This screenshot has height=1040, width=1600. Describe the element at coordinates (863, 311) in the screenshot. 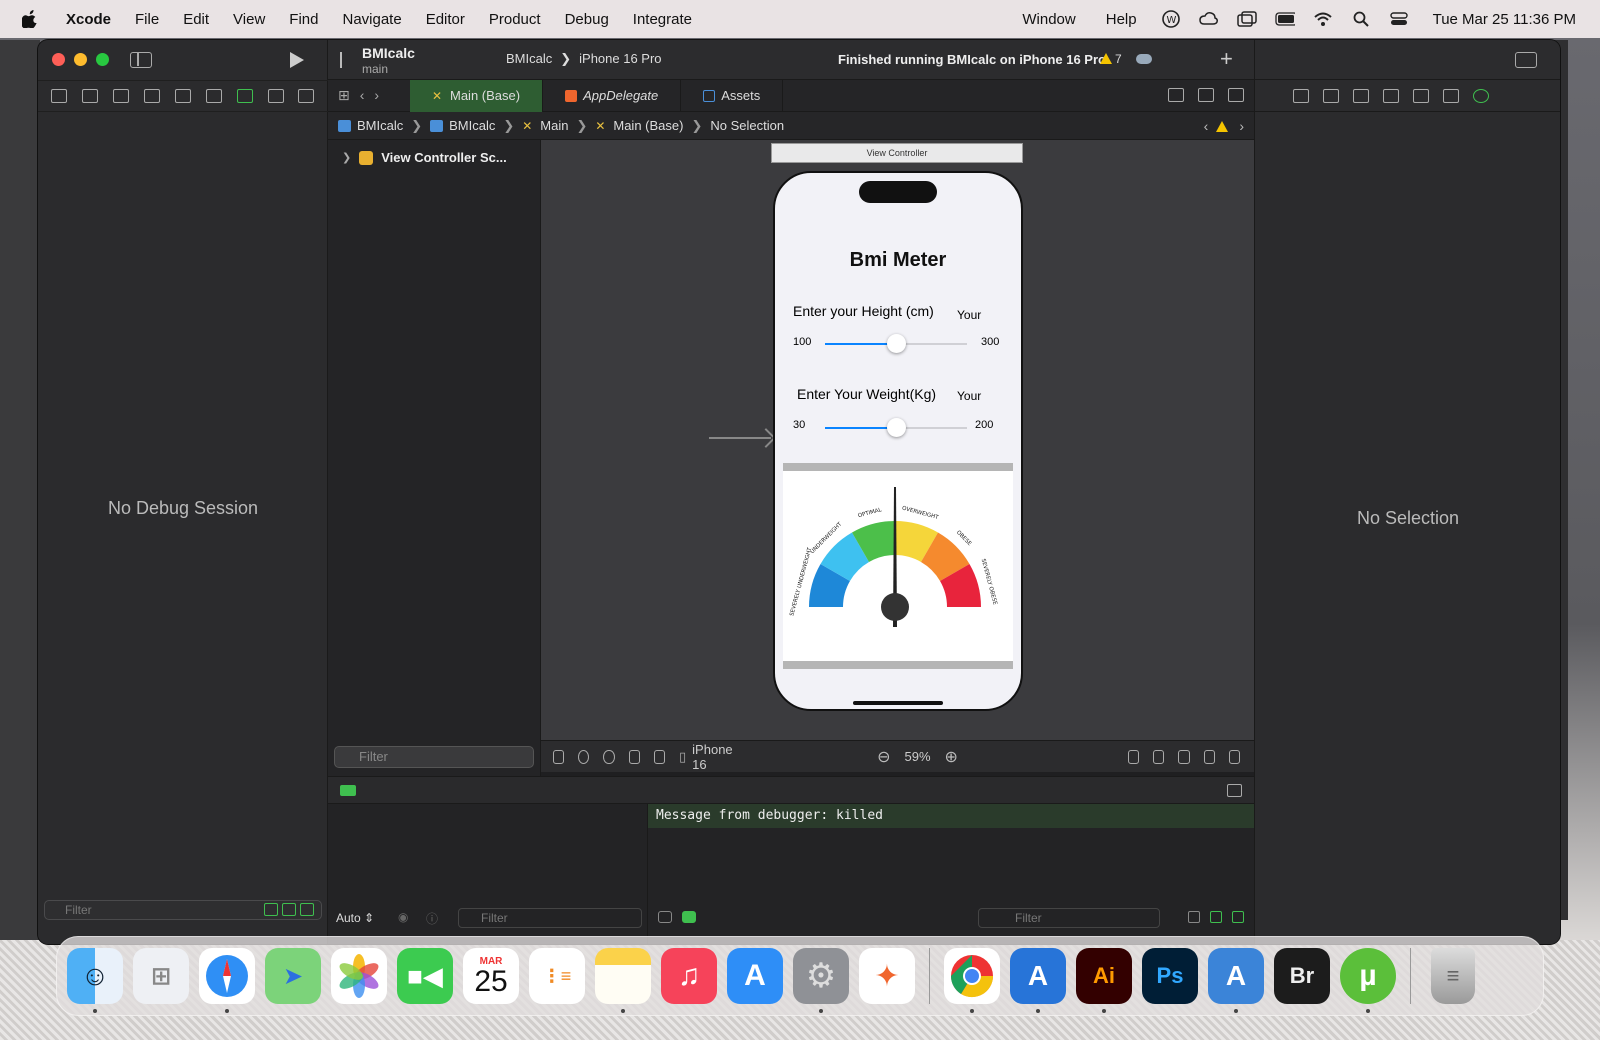

I see `height-label: Enter your Height (cm)` at that location.